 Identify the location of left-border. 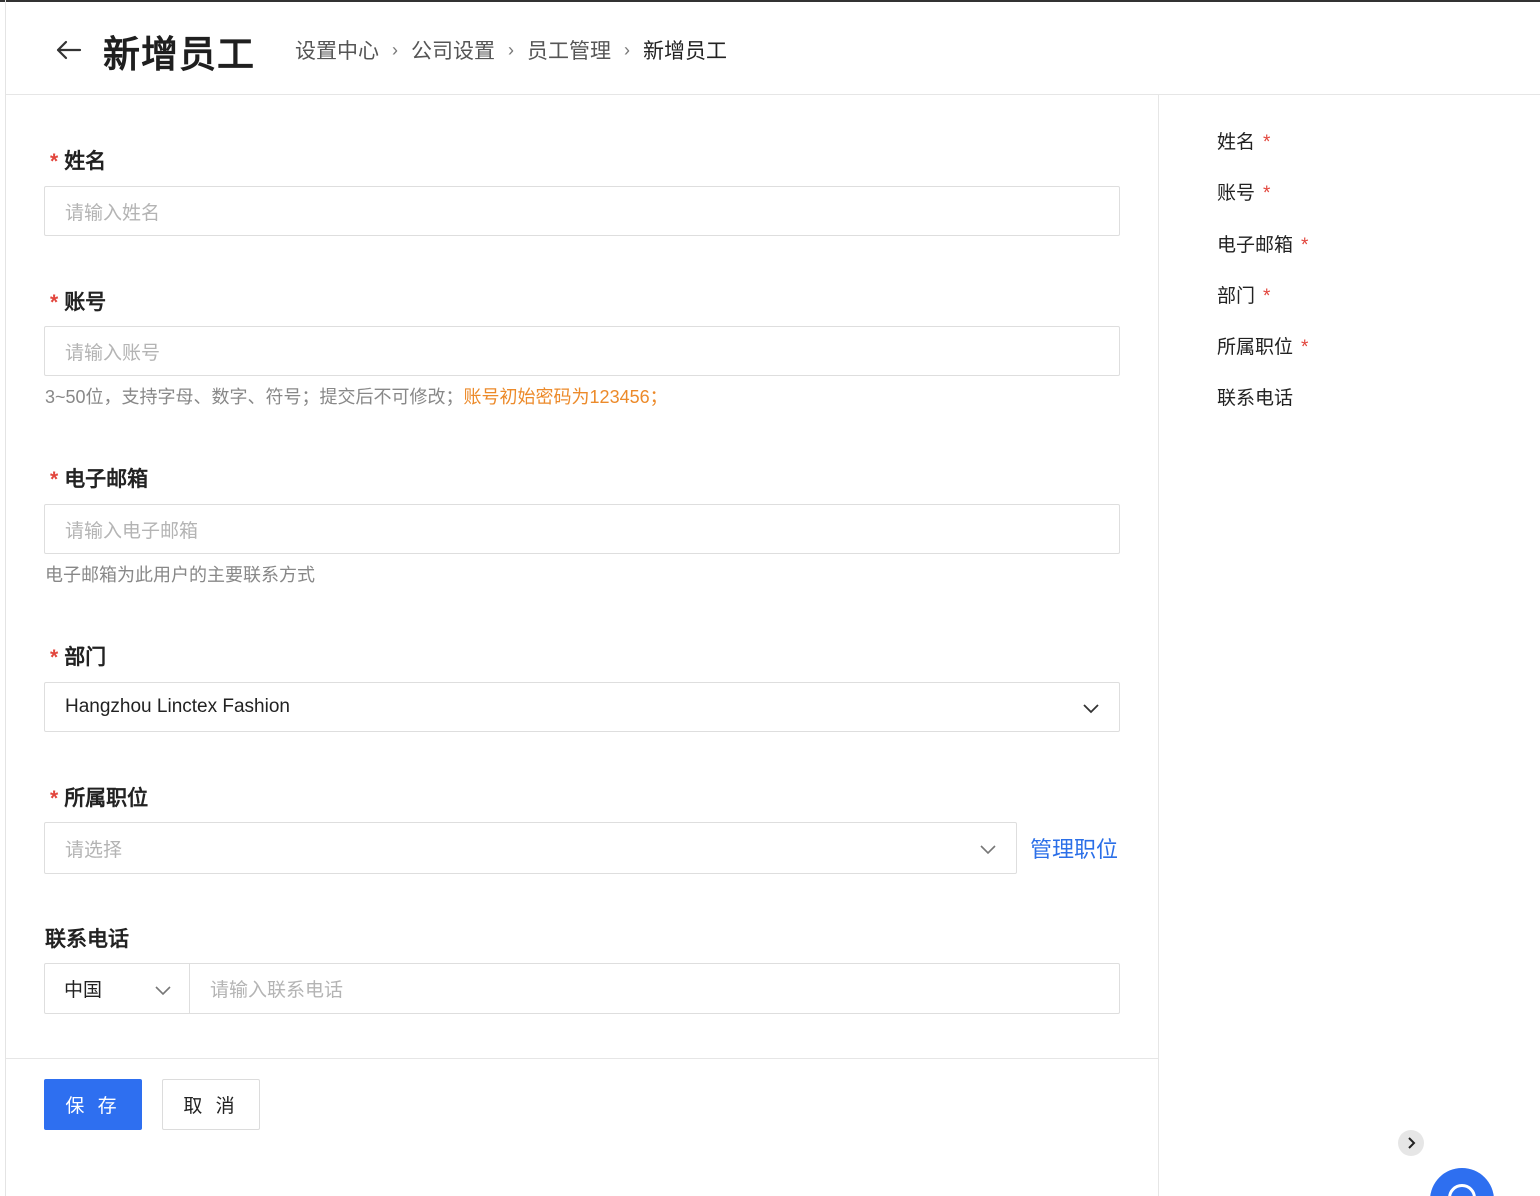
(5, 598).